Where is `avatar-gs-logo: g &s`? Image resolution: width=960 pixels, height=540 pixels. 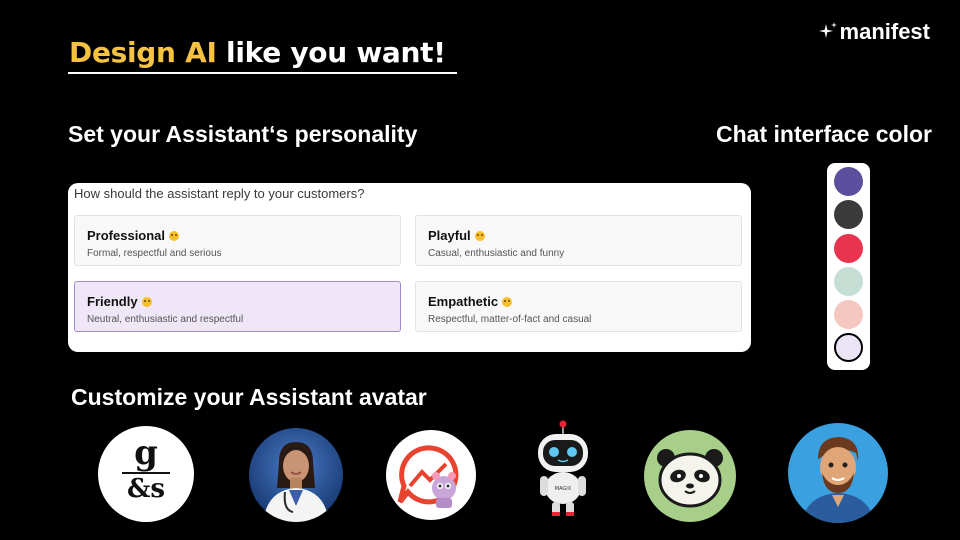 avatar-gs-logo: g &s is located at coordinates (146, 474).